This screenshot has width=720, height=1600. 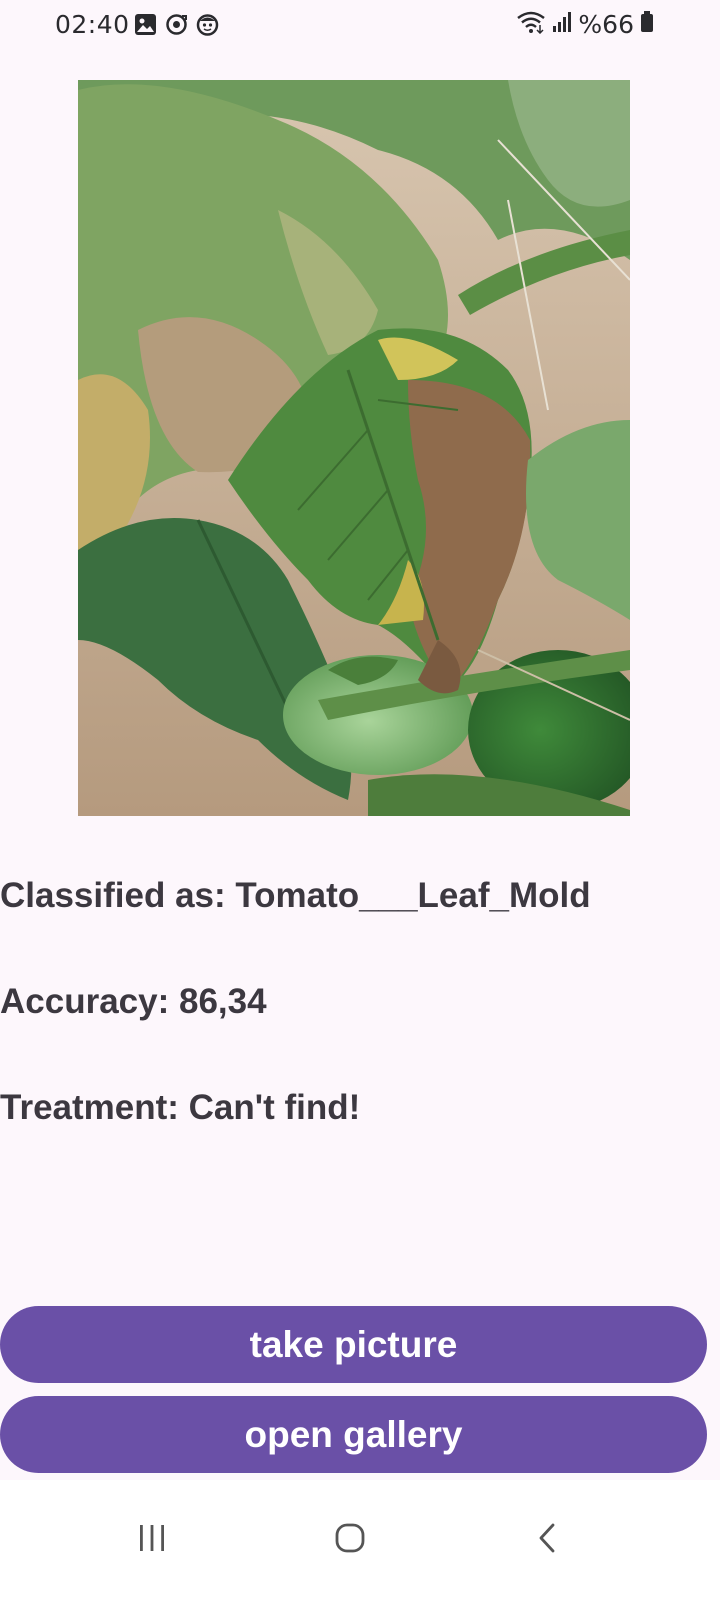 What do you see at coordinates (548, 1538) in the screenshot?
I see `back-icon` at bounding box center [548, 1538].